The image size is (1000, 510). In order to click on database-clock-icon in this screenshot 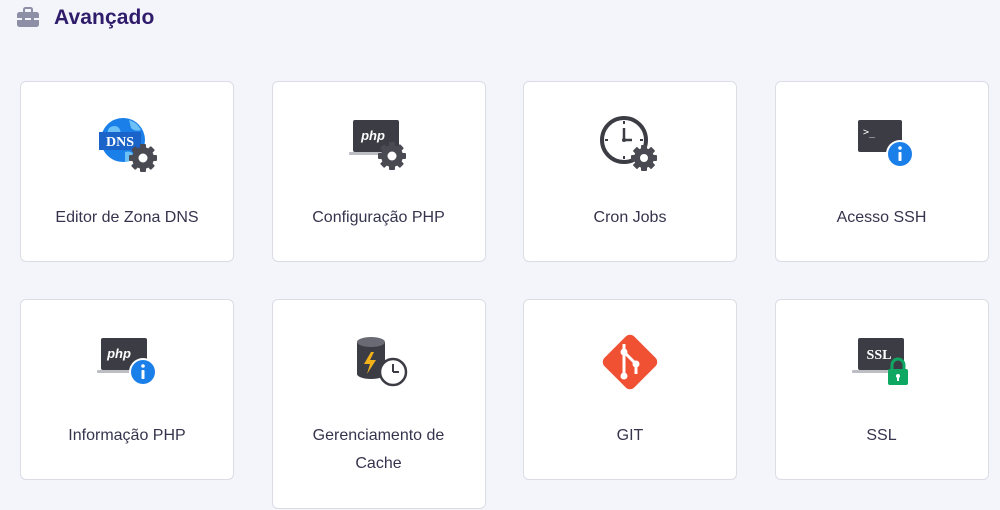, I will do `click(381, 362)`.